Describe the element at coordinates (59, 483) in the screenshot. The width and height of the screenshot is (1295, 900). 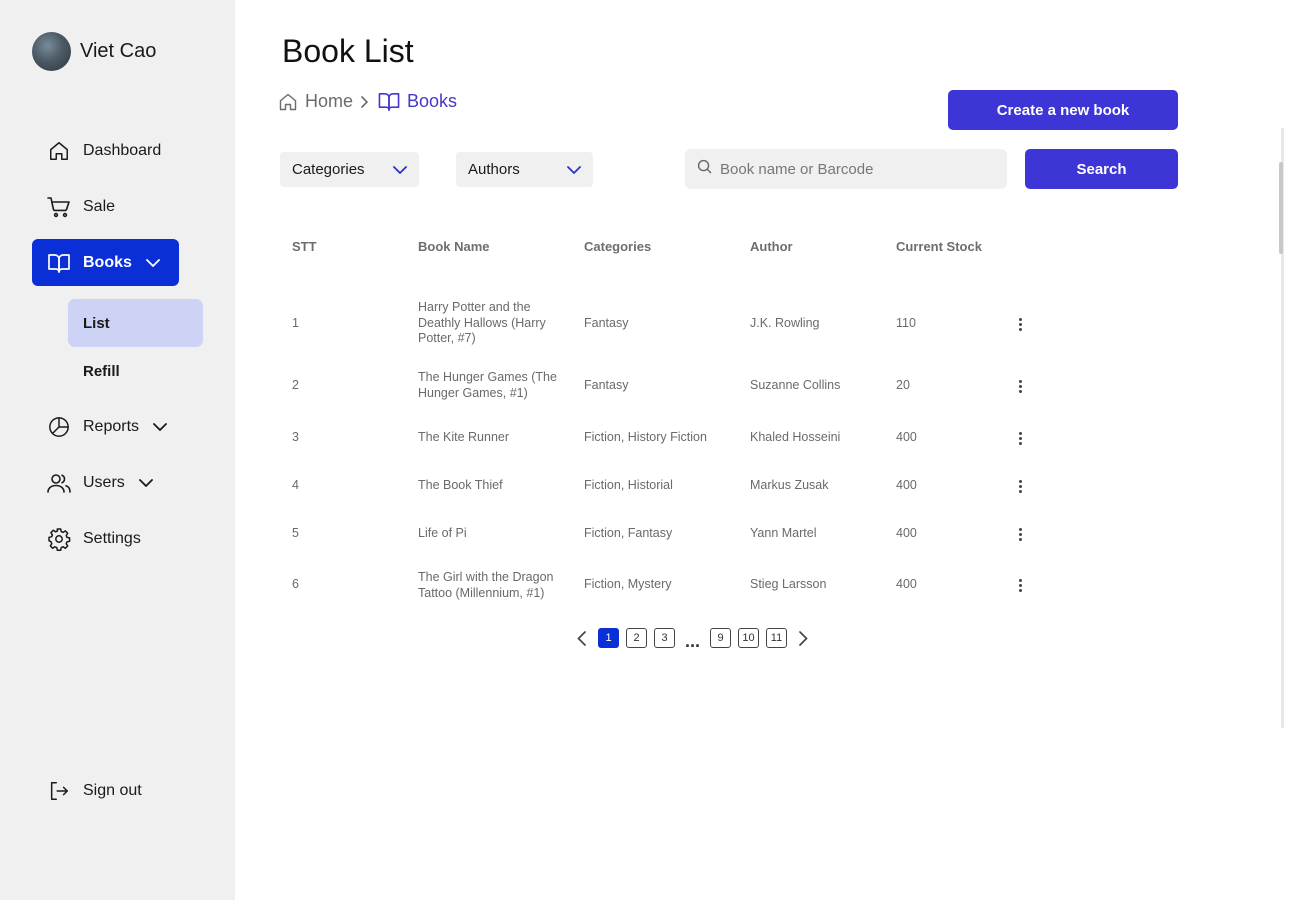
I see `users-icon` at that location.